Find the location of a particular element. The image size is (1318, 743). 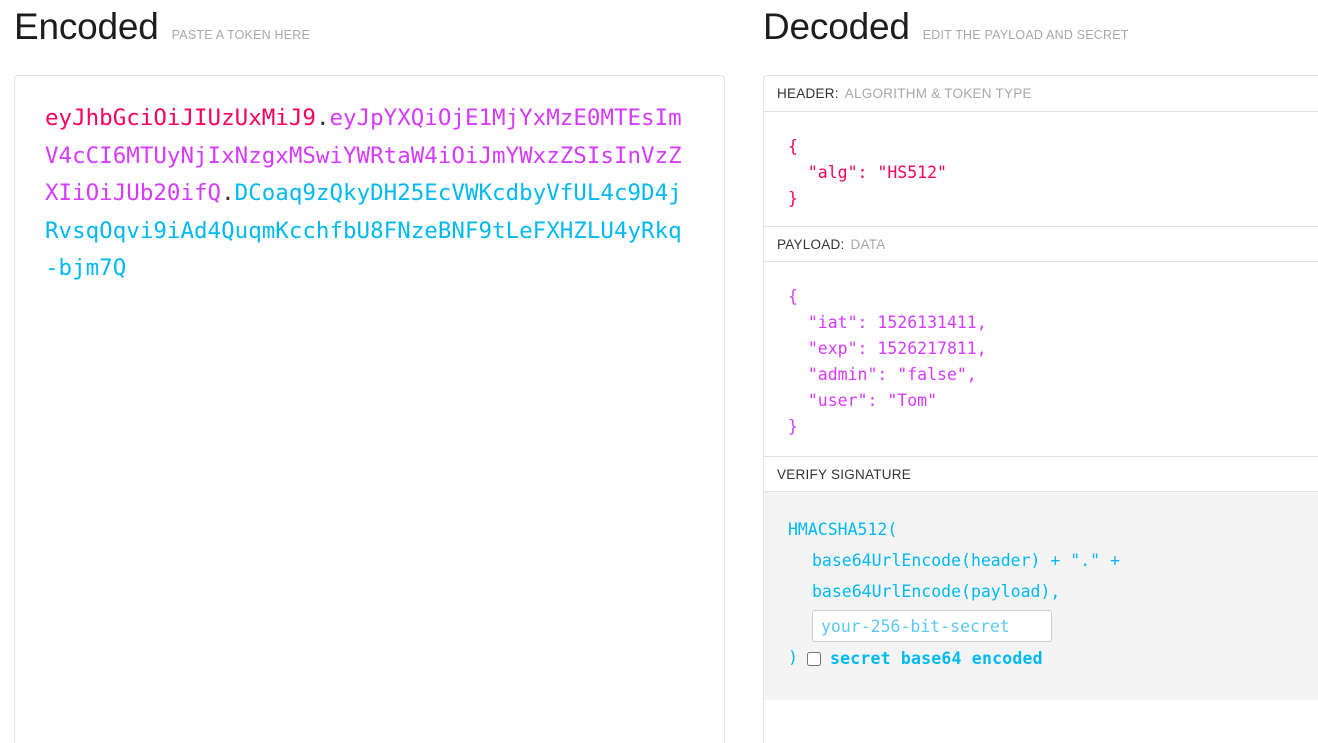

header-section-hint: ALGORITHM & TOKEN TYPE is located at coordinates (938, 93).